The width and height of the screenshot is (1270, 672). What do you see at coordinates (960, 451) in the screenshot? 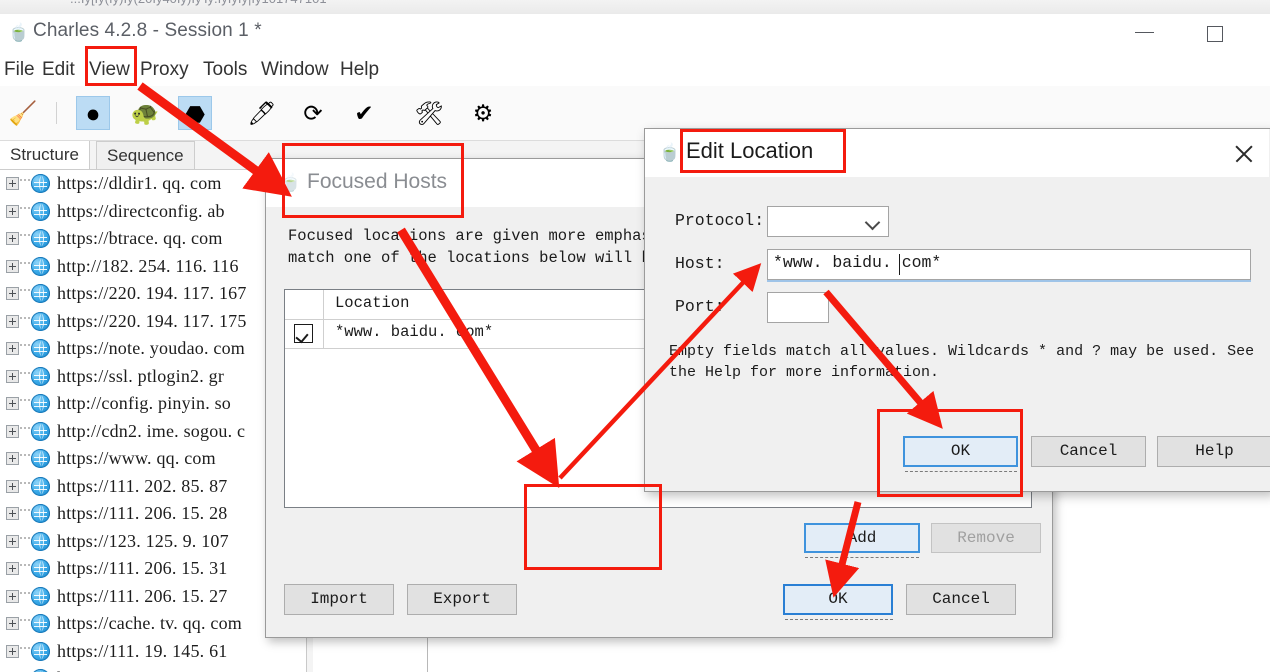
I see `edit-location-ok-button: OK` at bounding box center [960, 451].